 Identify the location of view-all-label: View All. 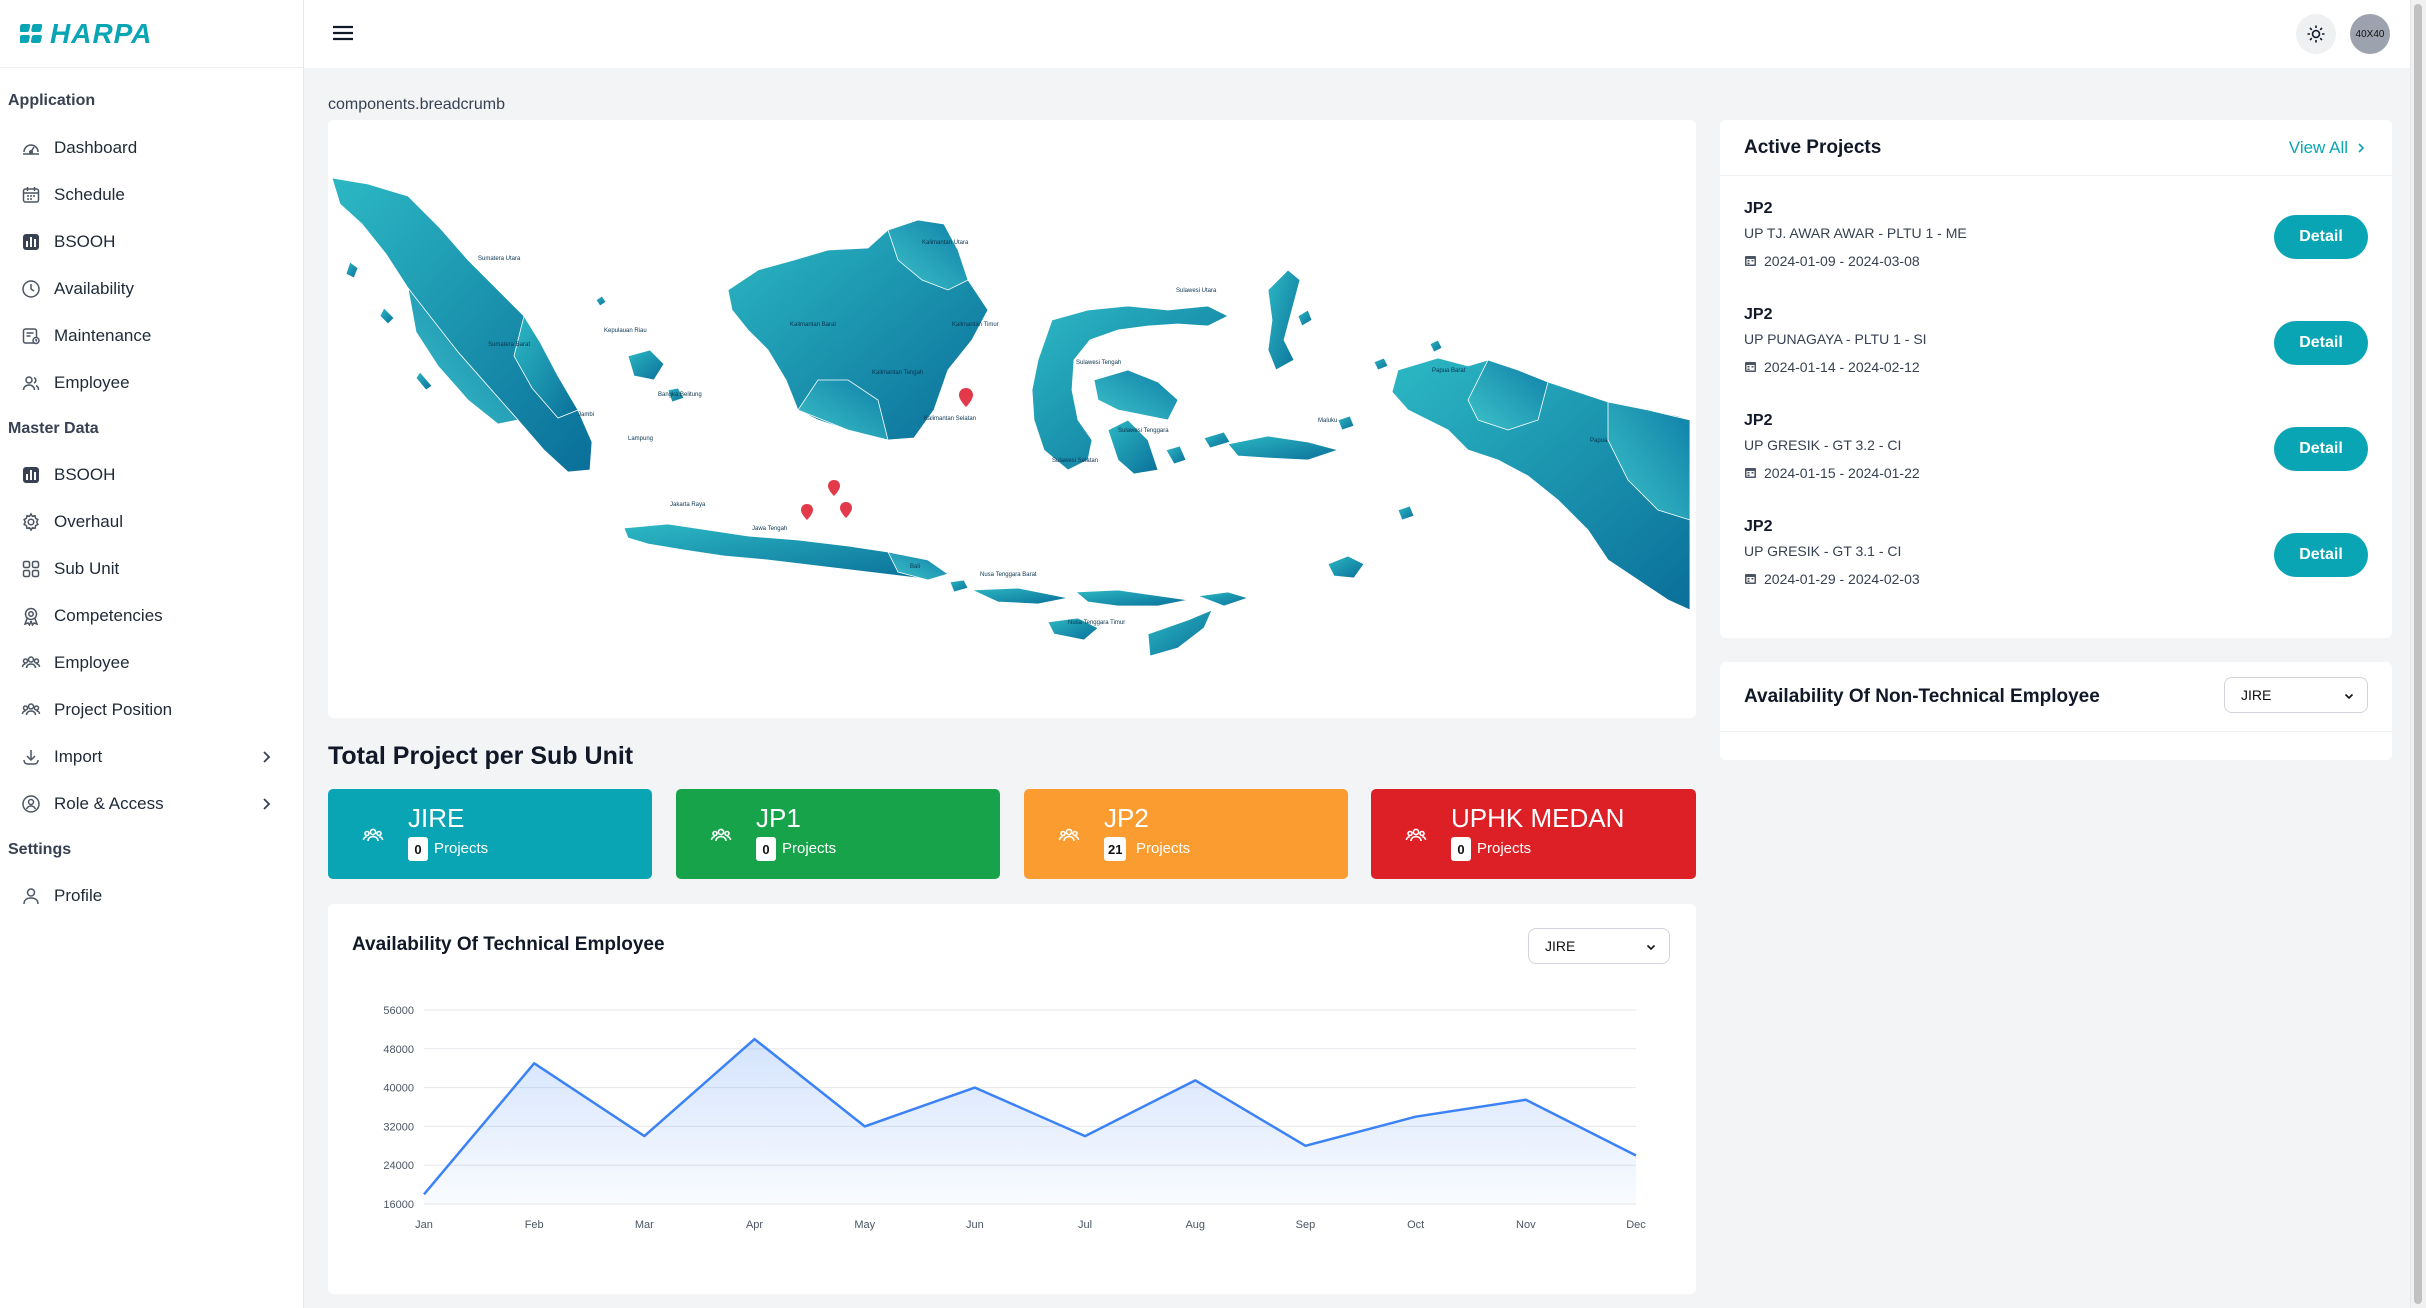
(2318, 147).